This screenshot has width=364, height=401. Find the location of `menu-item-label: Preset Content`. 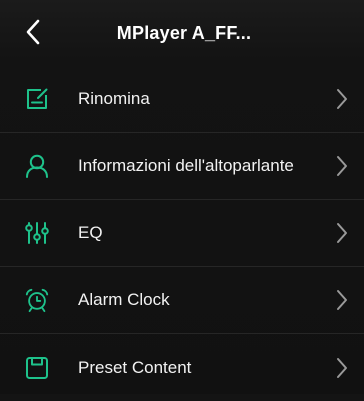

menu-item-label: Preset Content is located at coordinates (135, 367).